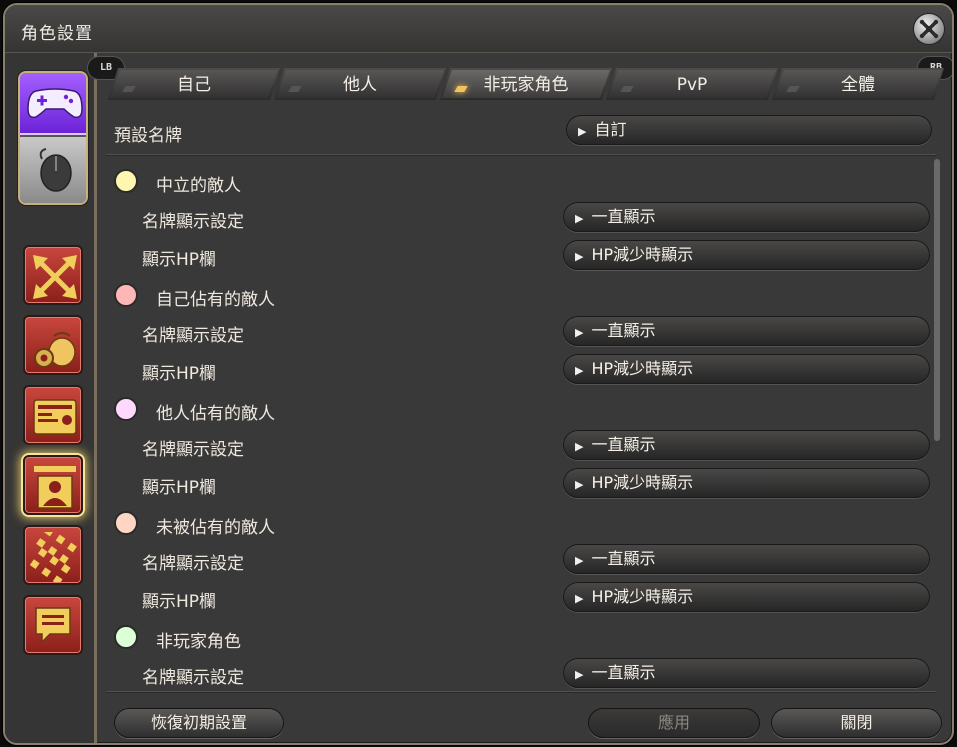 The image size is (957, 747). Describe the element at coordinates (55, 170) in the screenshot. I see `mouse-icon` at that location.